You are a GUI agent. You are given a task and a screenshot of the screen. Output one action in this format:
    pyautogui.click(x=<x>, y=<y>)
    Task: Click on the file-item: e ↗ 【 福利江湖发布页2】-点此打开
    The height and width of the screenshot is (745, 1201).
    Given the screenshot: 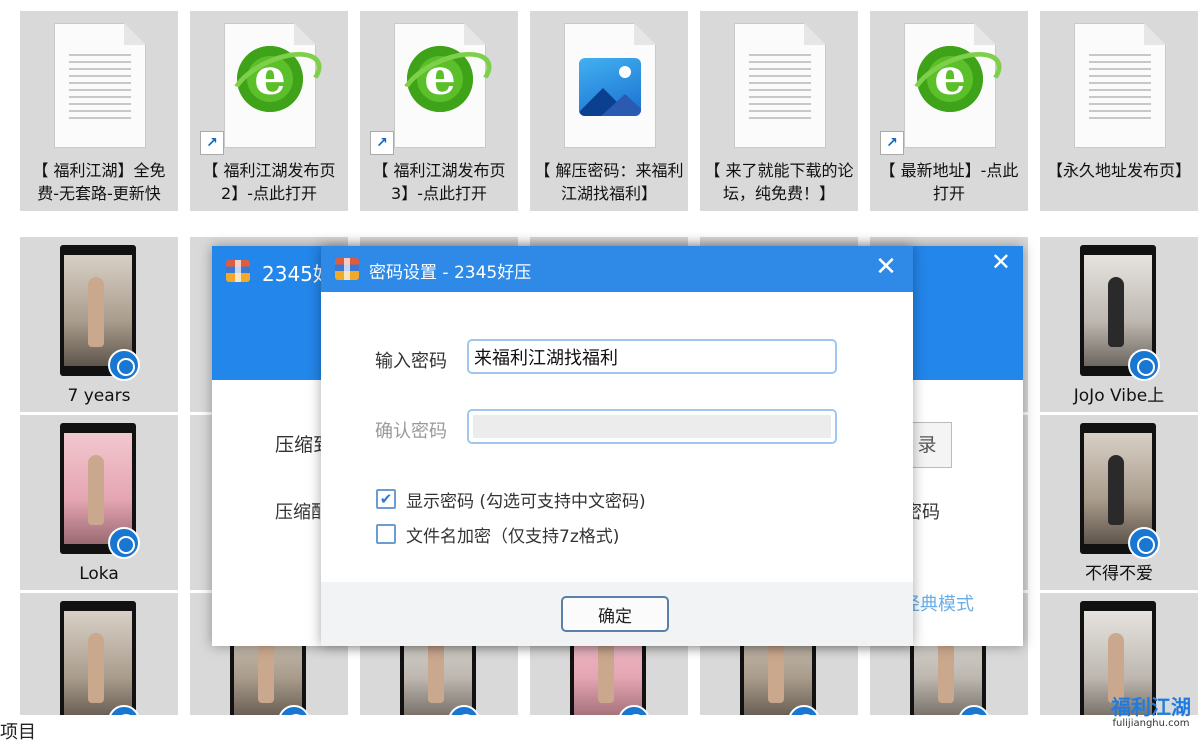 What is the action you would take?
    pyautogui.click(x=269, y=111)
    